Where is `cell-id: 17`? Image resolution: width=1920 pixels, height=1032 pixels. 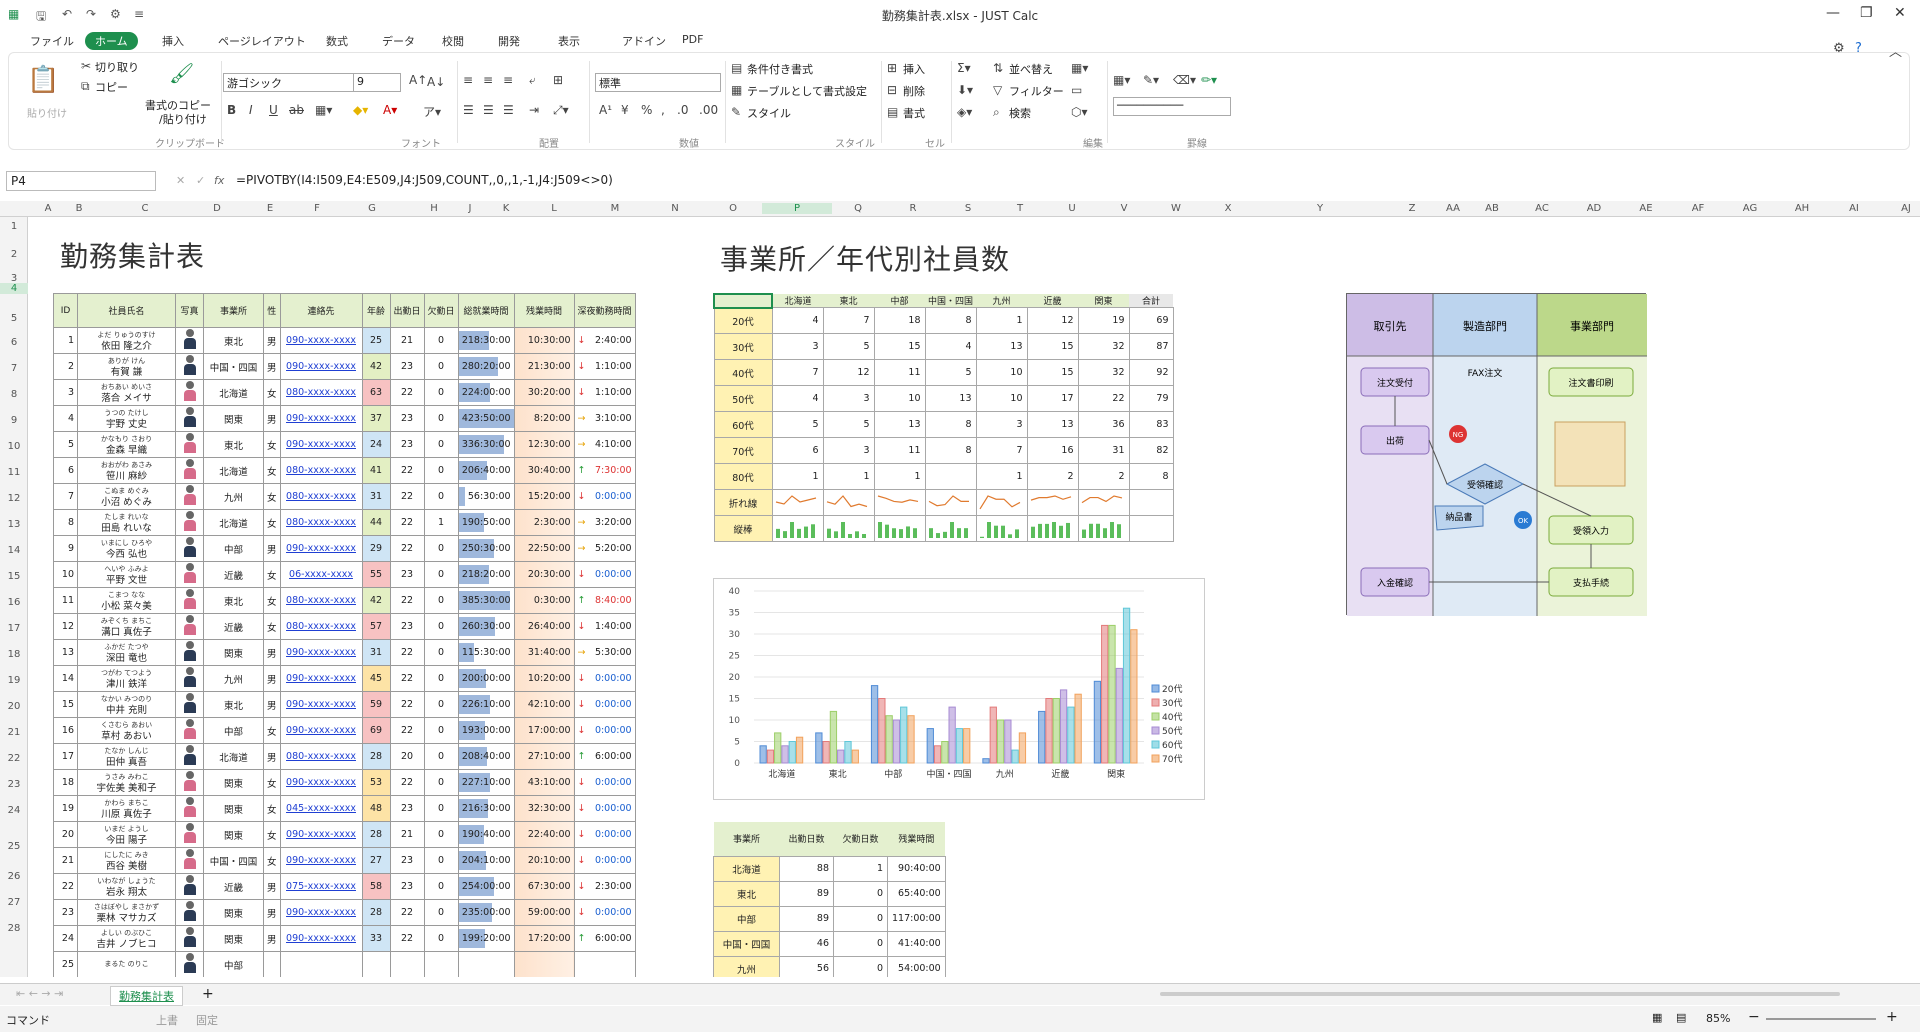
cell-id: 17 is located at coordinates (65, 756).